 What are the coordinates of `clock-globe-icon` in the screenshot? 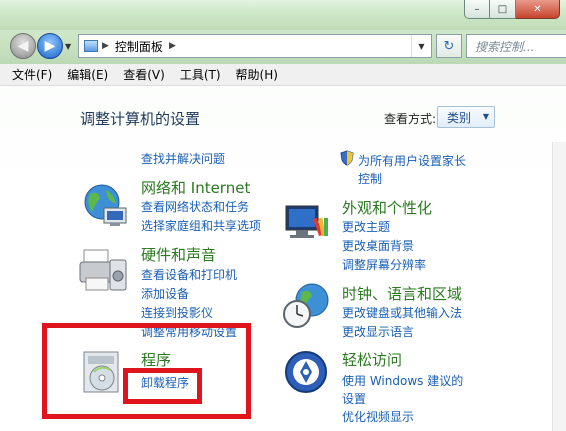 It's located at (306, 305).